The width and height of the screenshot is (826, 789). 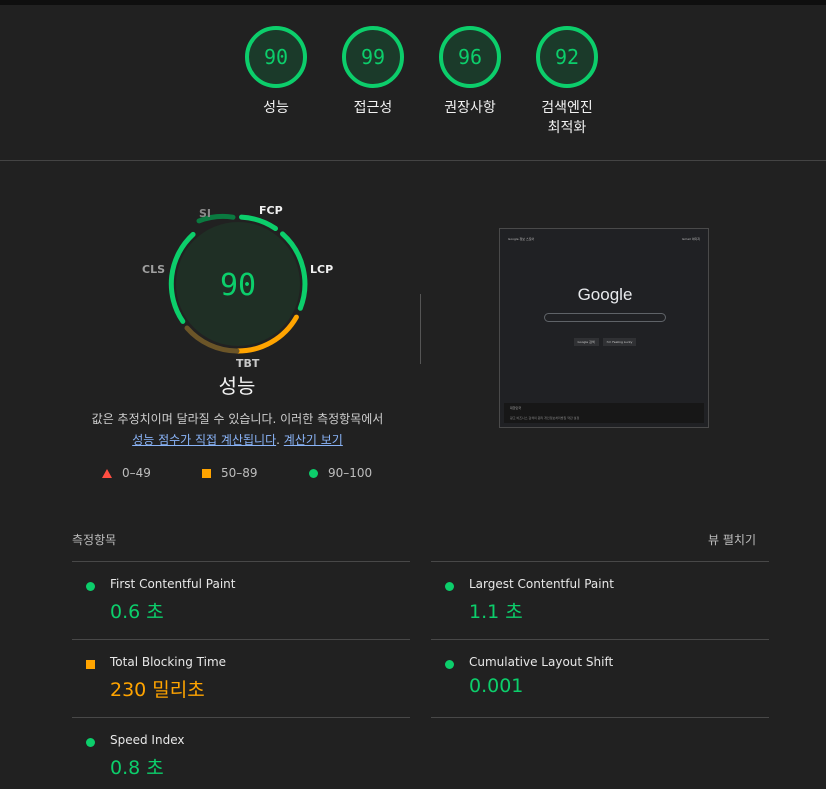 What do you see at coordinates (154, 269) in the screenshot?
I see `segment-label-cls: CLS` at bounding box center [154, 269].